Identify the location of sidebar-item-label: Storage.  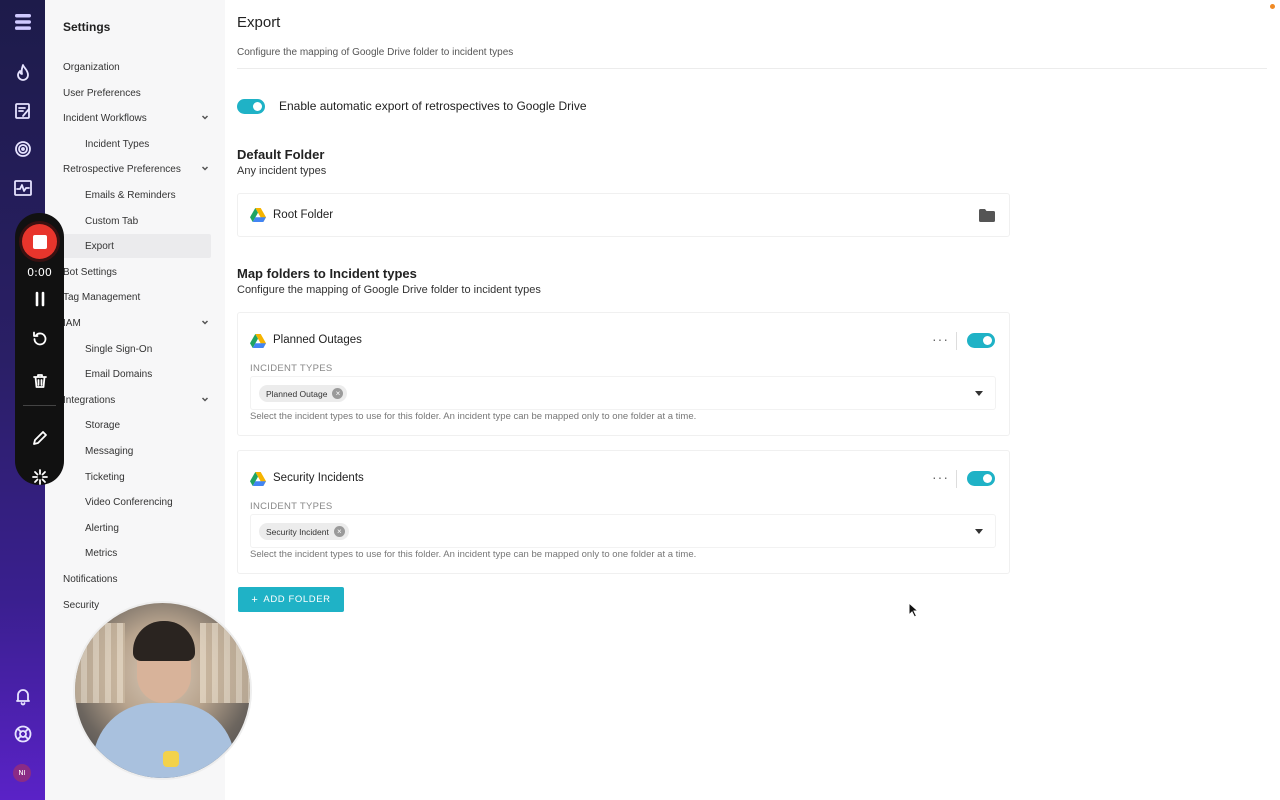
(103, 425).